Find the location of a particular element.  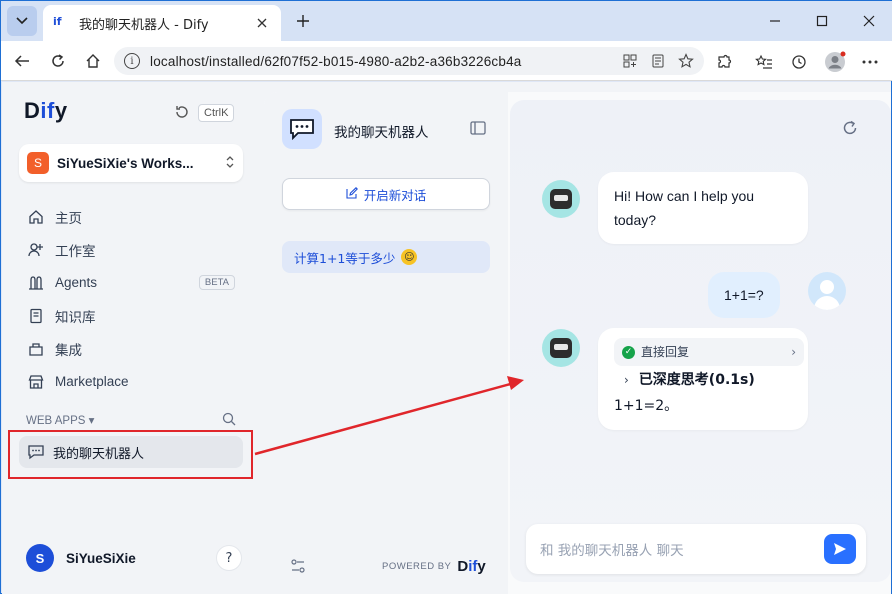

sidebar-item-marketplace: Marketplace is located at coordinates (131, 381).